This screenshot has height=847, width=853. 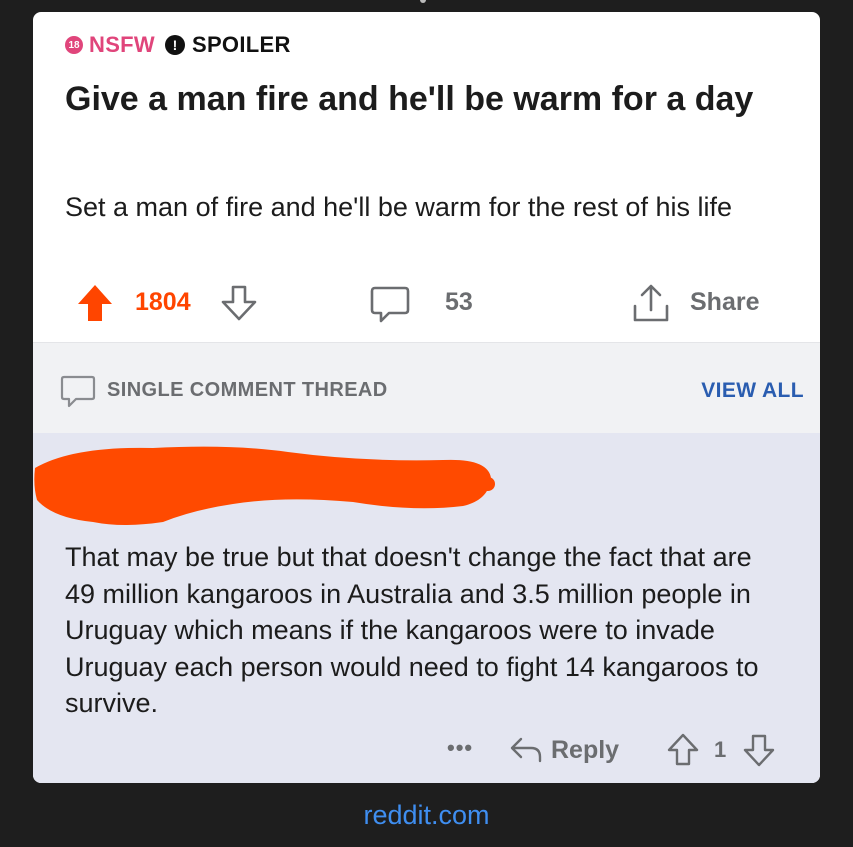 I want to click on post-flair-tags: 18 NSFW ! SPOILER, so click(x=178, y=45).